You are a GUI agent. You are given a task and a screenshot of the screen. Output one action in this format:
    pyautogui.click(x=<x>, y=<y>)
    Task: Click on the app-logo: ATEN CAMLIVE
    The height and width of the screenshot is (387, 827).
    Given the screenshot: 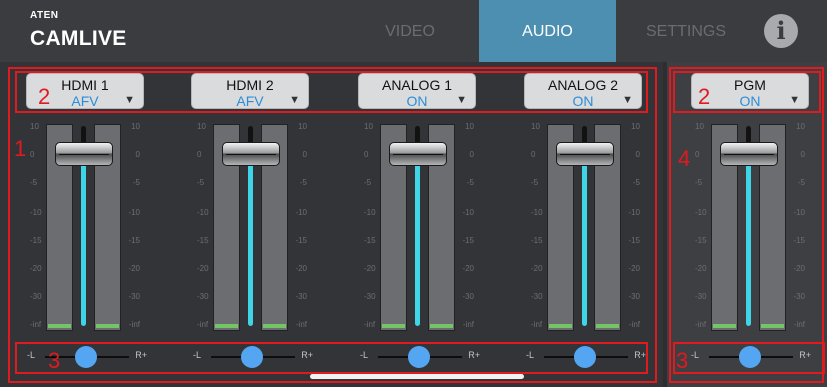 What is the action you would take?
    pyautogui.click(x=78, y=31)
    